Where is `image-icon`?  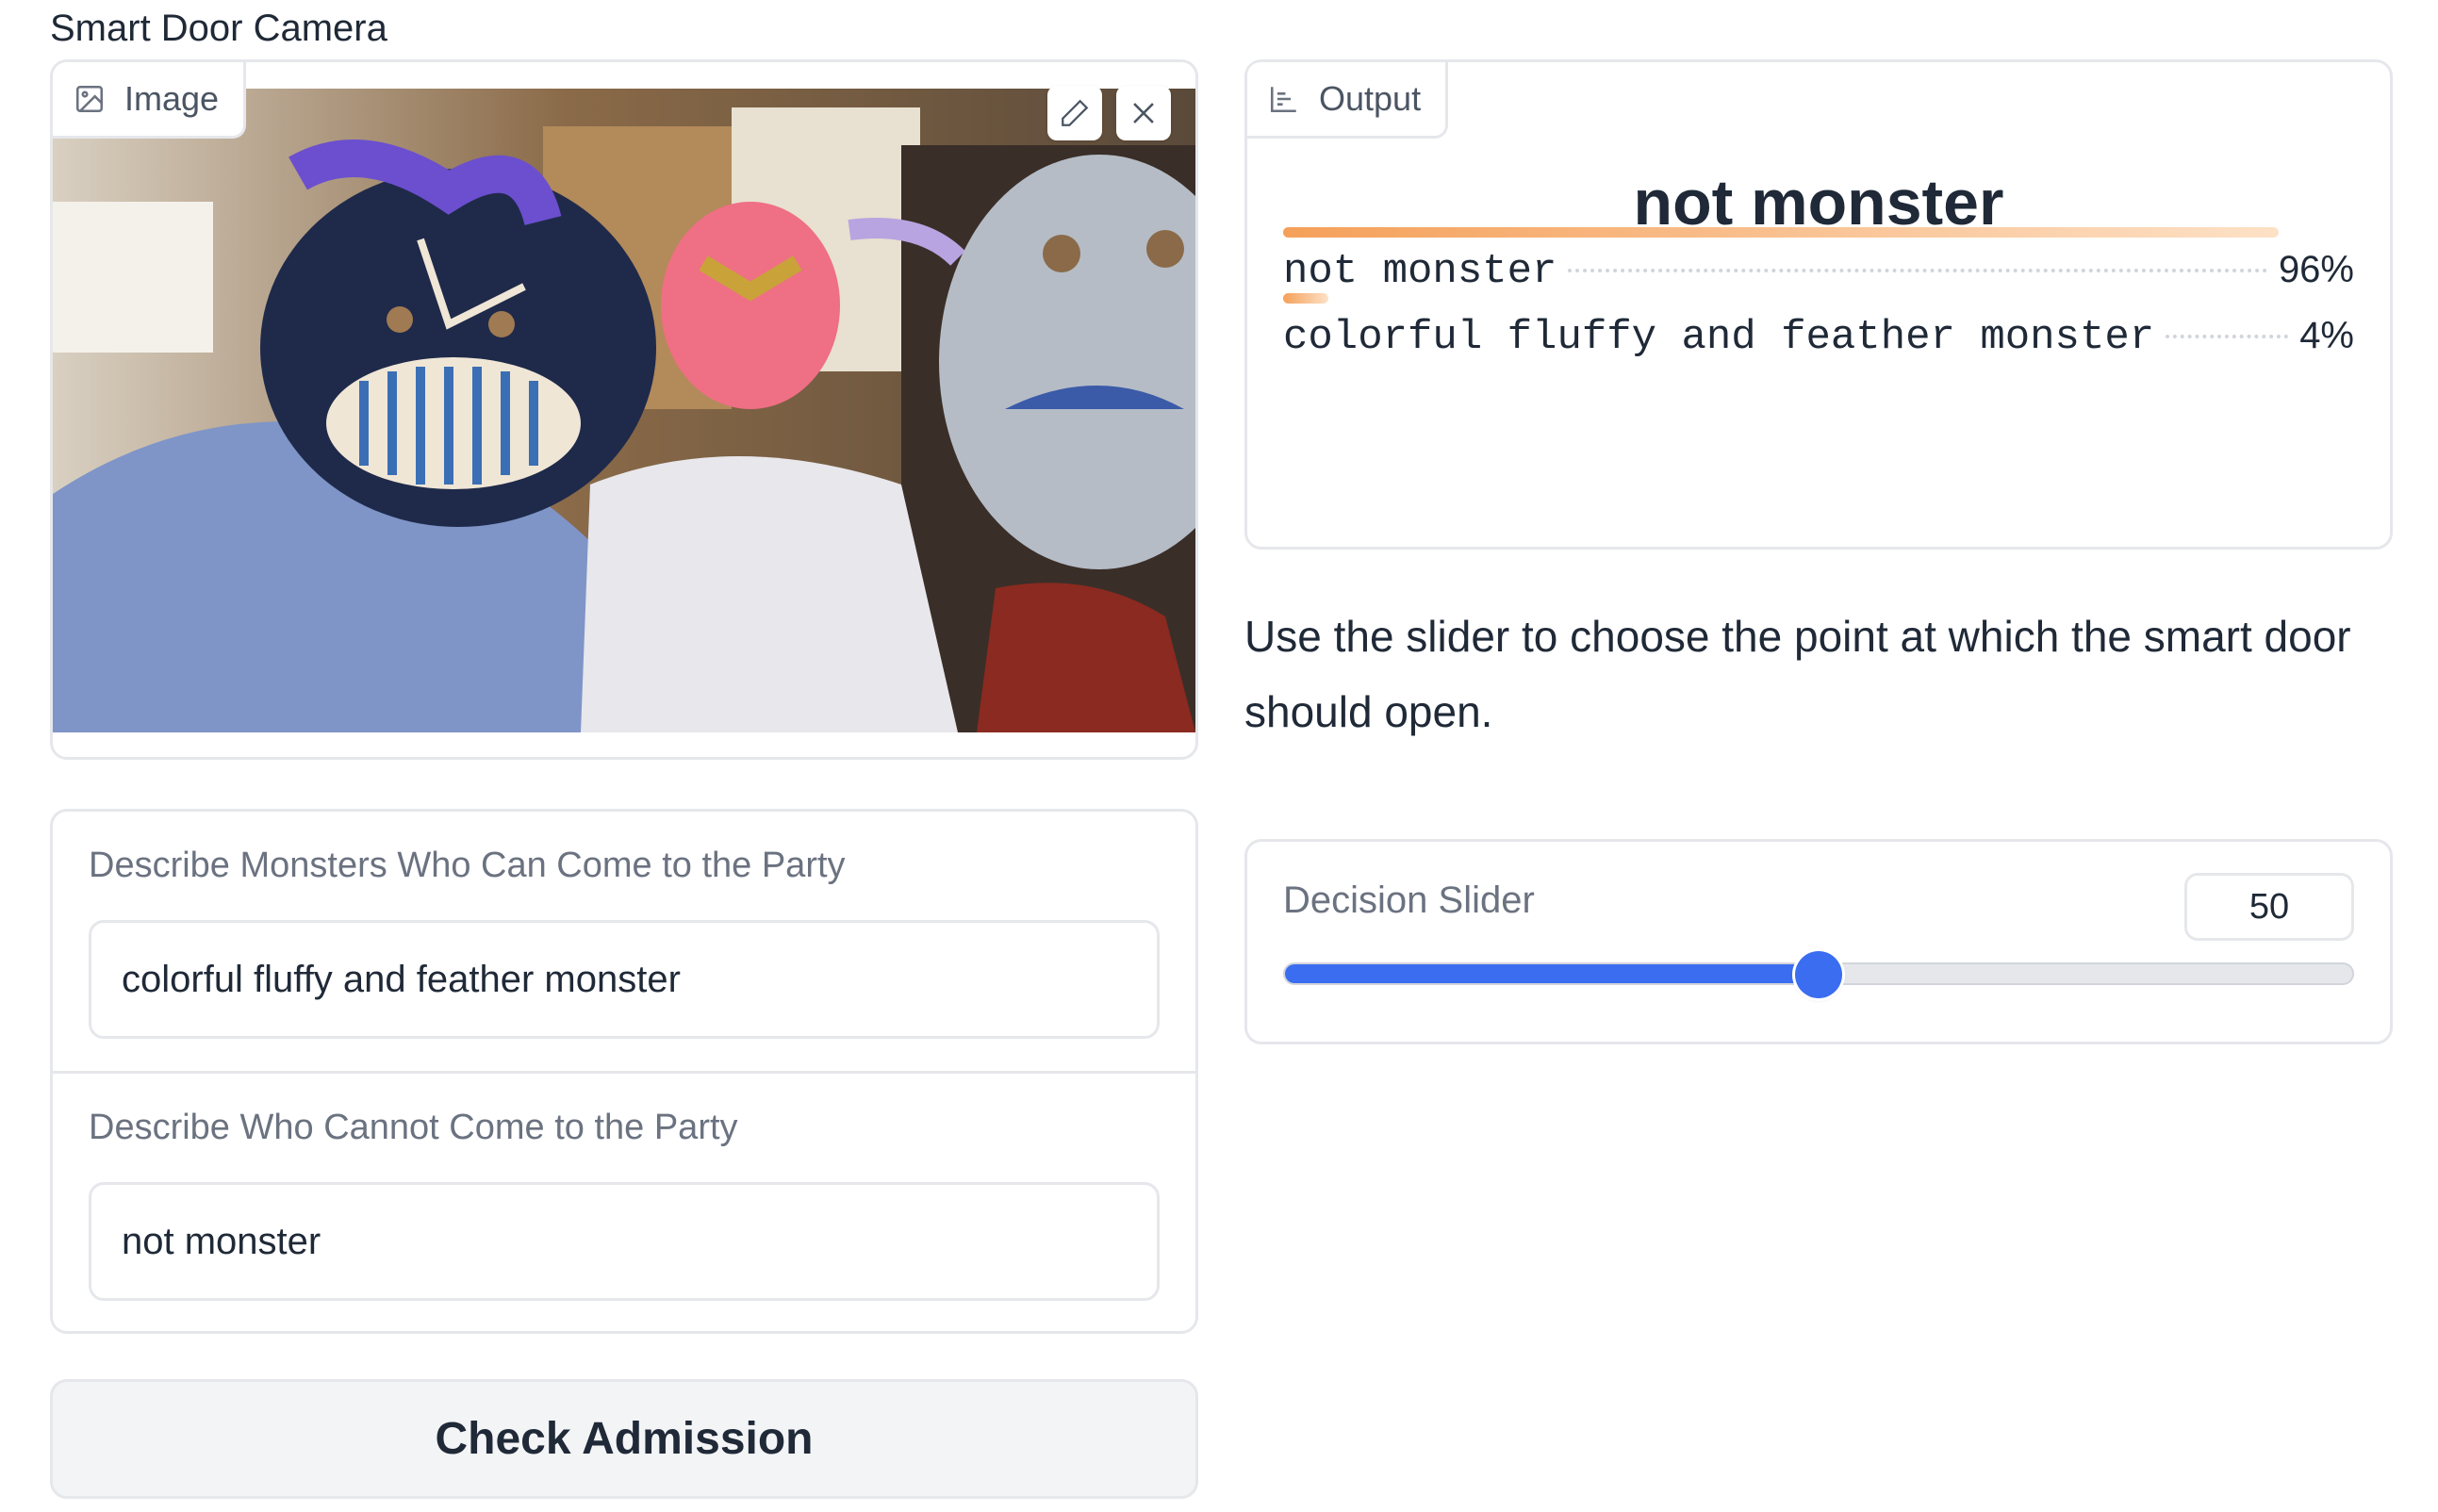 image-icon is located at coordinates (89, 99).